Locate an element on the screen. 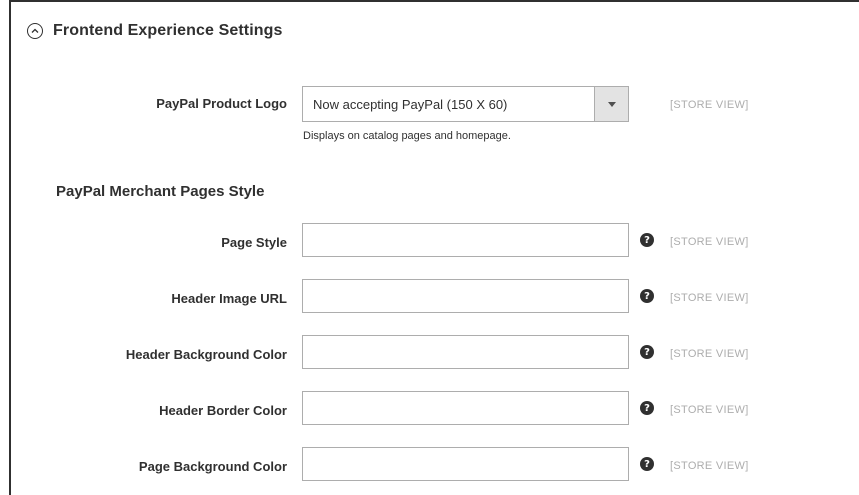  section-header-toggle: Frontend Experience Settings is located at coordinates (155, 31).